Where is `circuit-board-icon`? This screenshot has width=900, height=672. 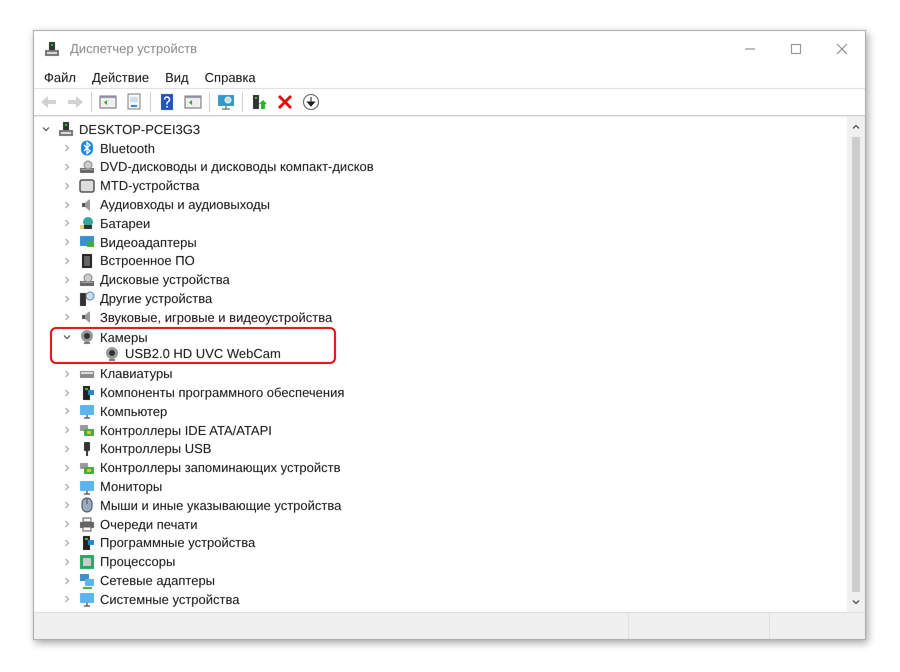
circuit-board-icon is located at coordinates (87, 430).